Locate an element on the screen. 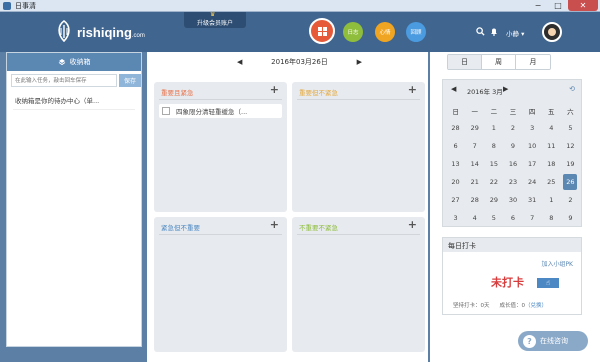  maximize-button: □ is located at coordinates (558, 5).